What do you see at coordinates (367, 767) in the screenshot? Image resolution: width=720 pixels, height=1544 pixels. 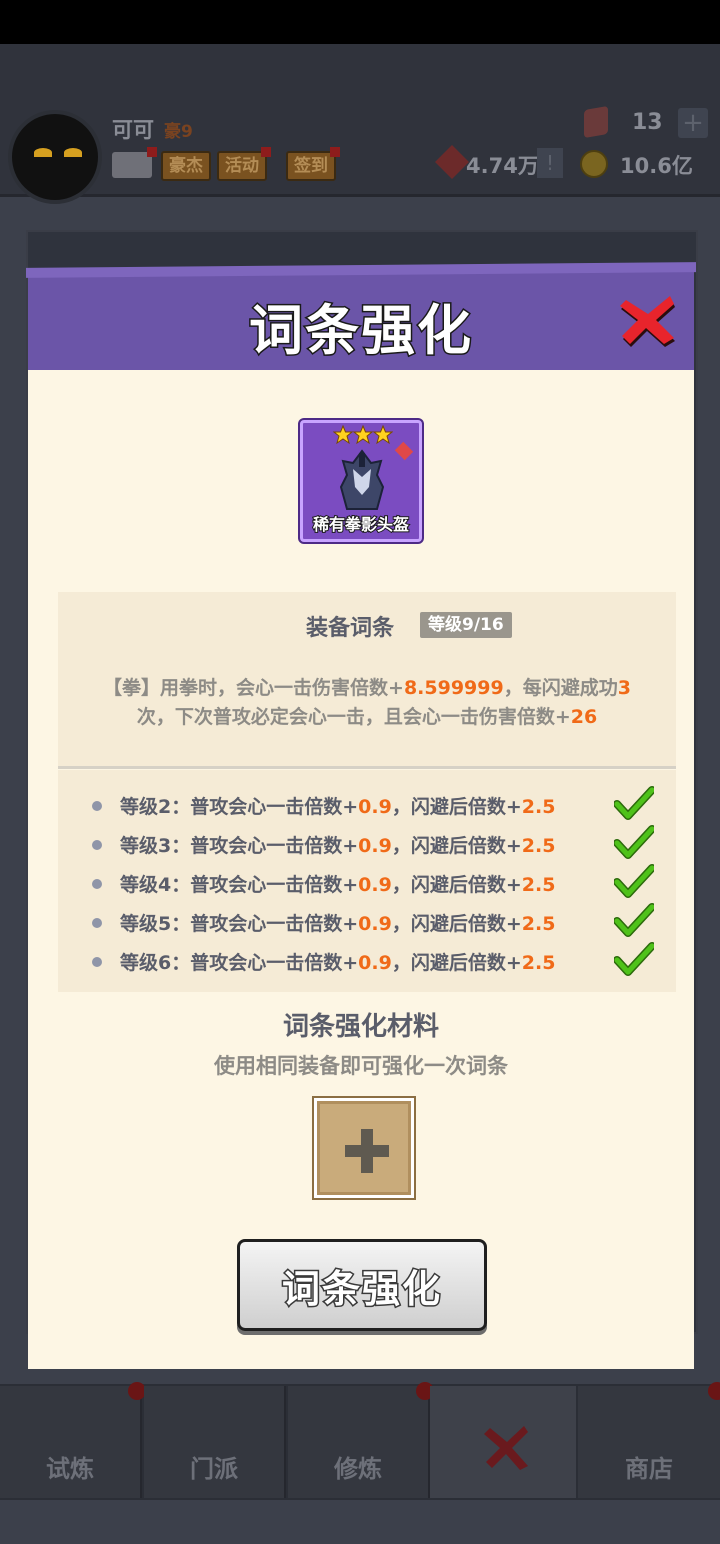 I see `divider` at bounding box center [367, 767].